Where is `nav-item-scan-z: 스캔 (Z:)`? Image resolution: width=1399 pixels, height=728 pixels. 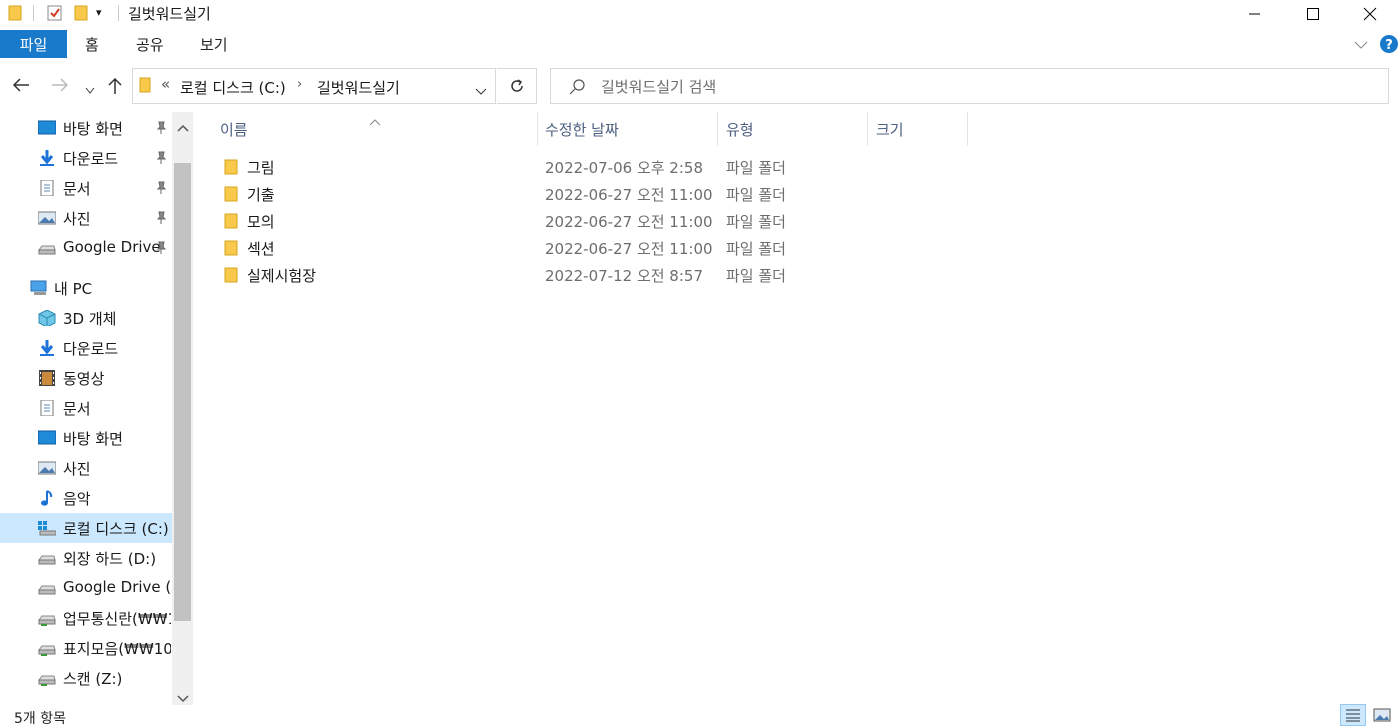 nav-item-scan-z: 스캔 (Z:) is located at coordinates (86, 678).